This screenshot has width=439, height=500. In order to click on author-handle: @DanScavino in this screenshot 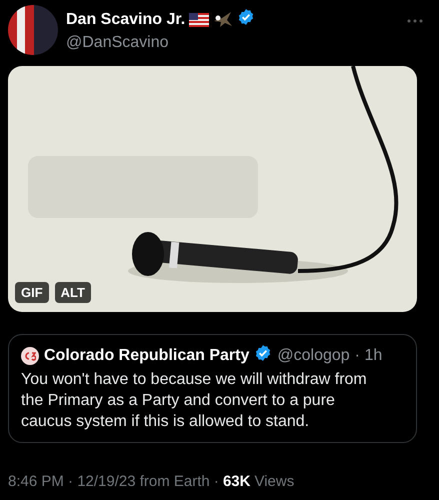, I will do `click(232, 43)`.